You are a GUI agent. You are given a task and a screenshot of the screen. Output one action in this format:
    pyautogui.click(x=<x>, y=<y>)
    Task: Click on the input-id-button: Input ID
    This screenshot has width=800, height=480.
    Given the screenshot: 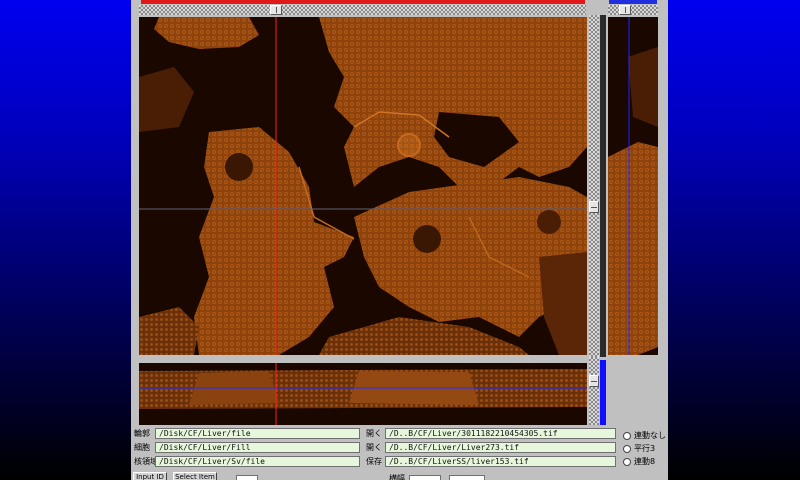 What is the action you would take?
    pyautogui.click(x=150, y=476)
    